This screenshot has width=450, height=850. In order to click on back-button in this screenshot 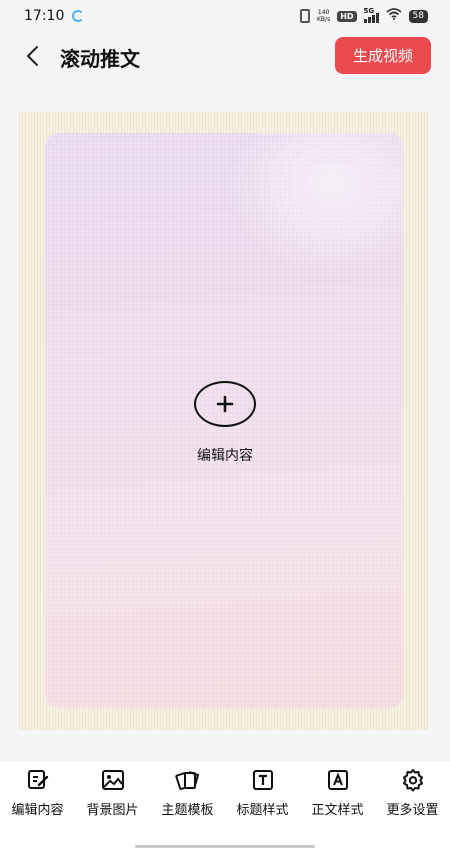, I will do `click(32, 56)`.